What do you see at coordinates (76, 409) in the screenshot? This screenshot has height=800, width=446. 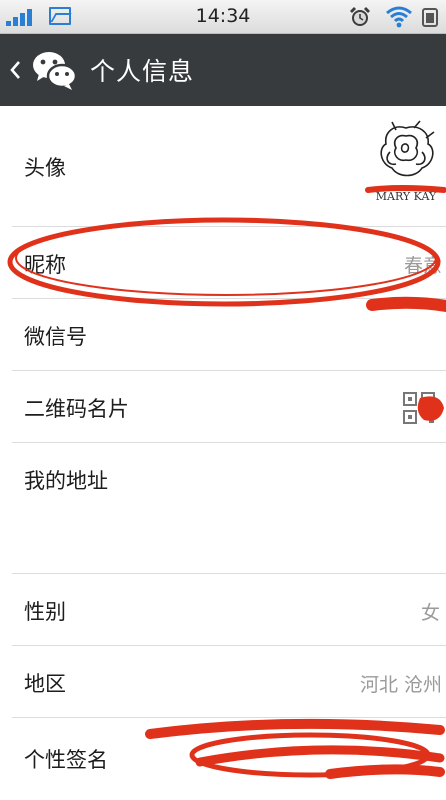 I see `qr-card-label: 二维码名片` at bounding box center [76, 409].